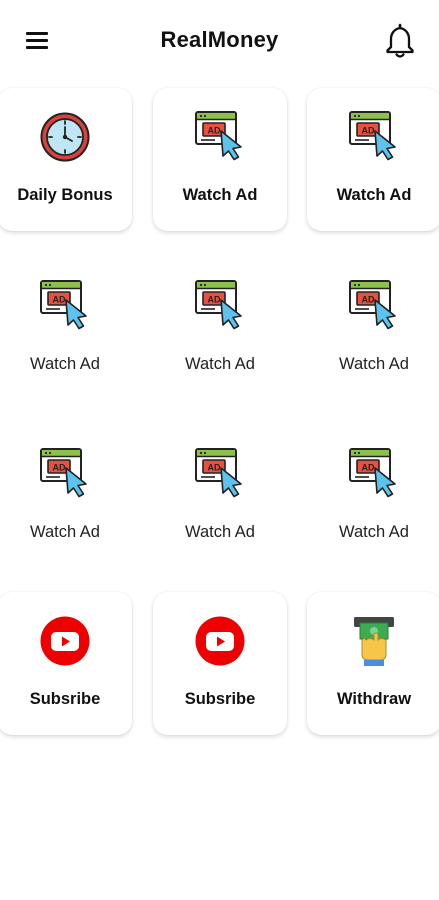  Describe the element at coordinates (65, 137) in the screenshot. I see `clock-icon` at that location.